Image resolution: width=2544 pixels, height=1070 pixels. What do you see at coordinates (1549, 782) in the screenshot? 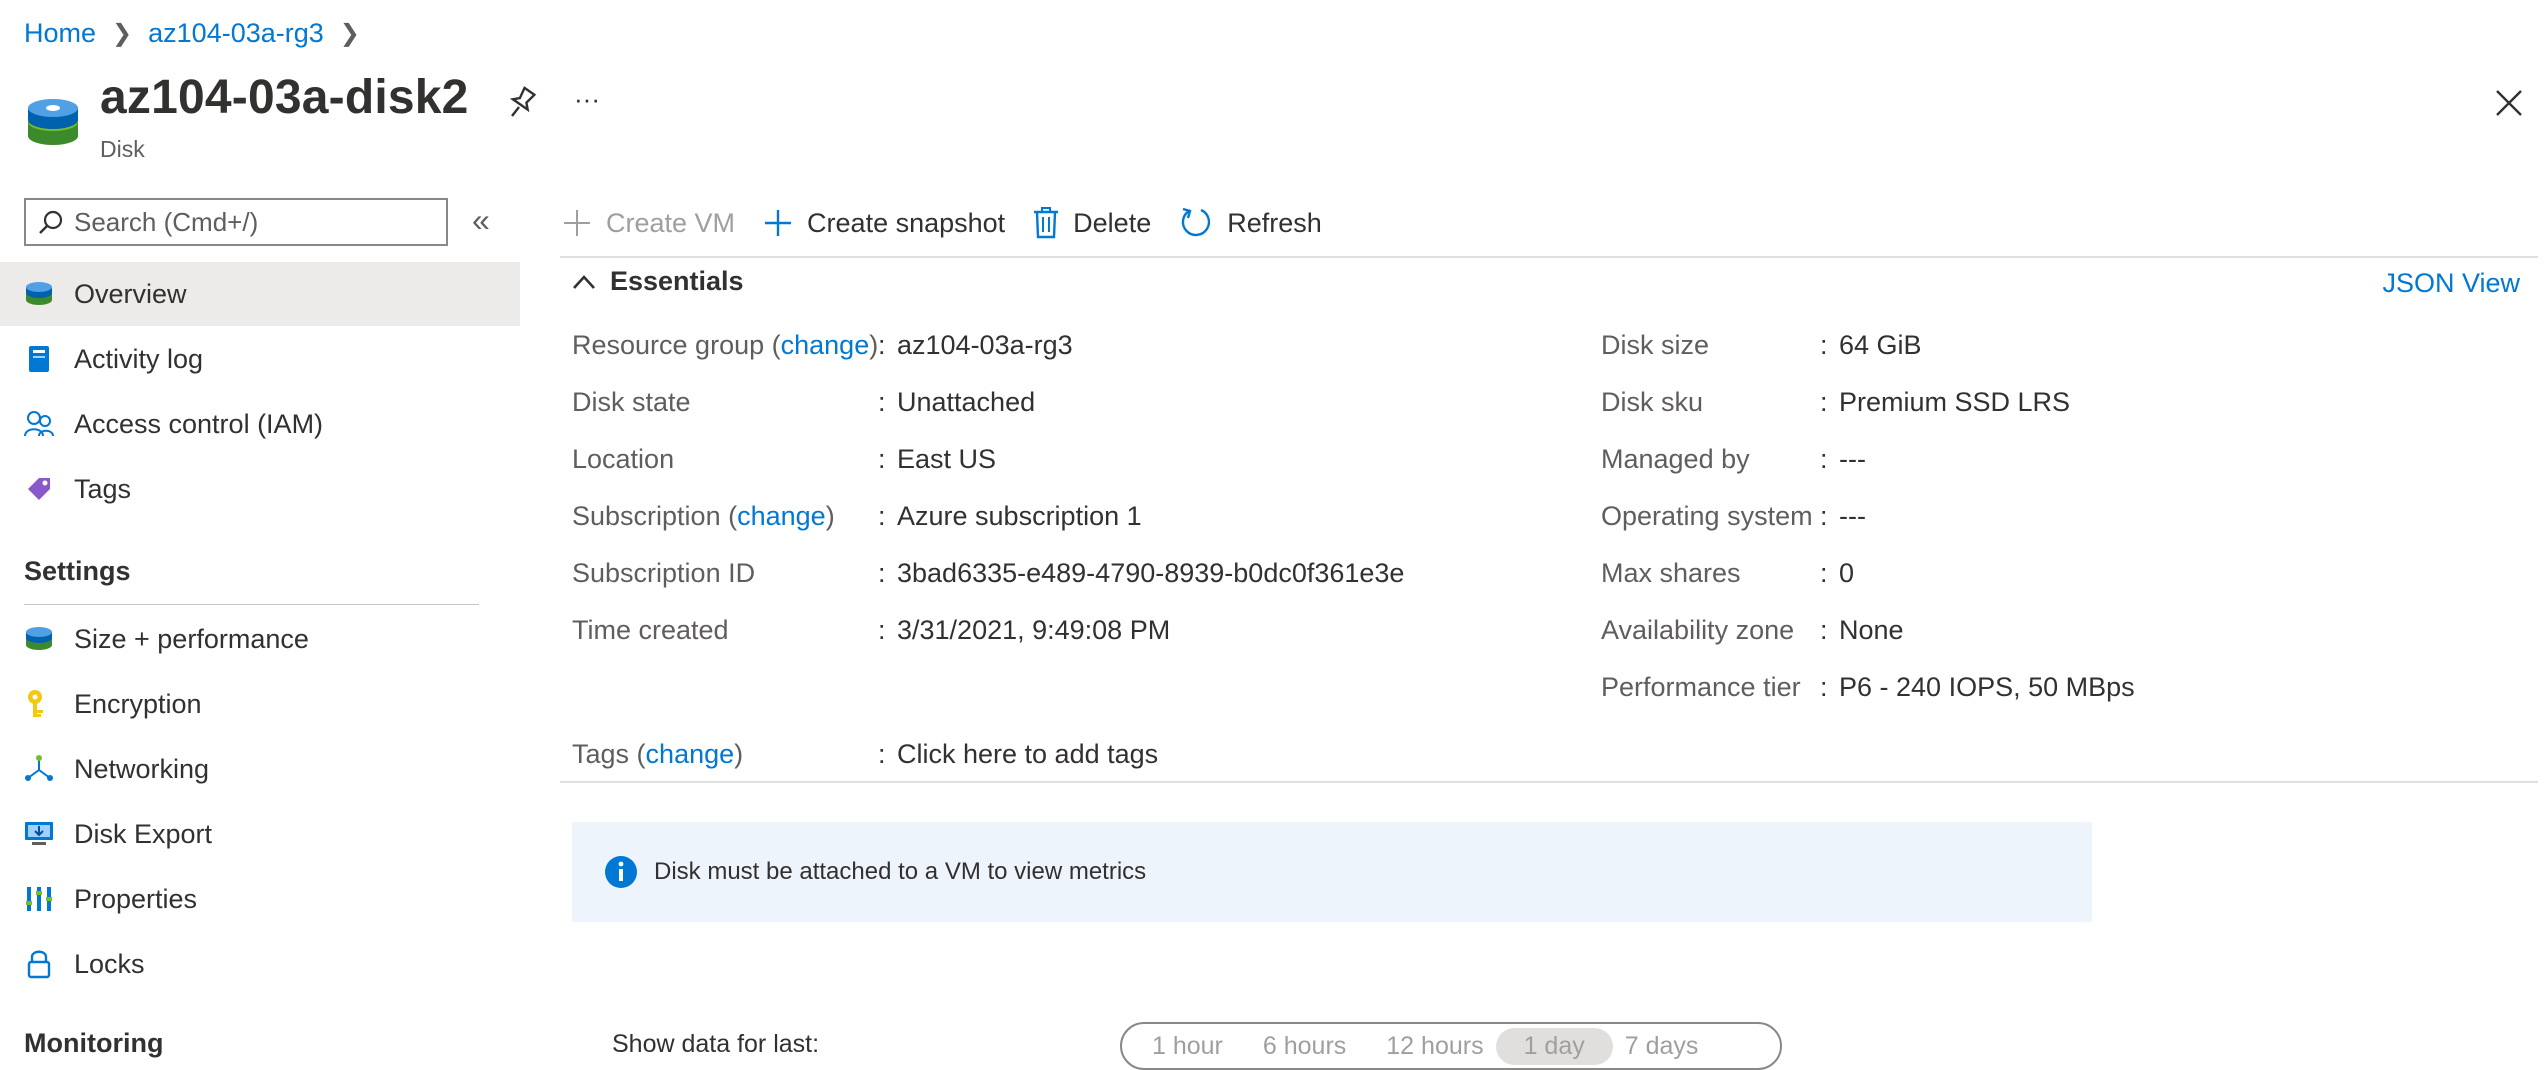
I see `essentials-divider` at bounding box center [1549, 782].